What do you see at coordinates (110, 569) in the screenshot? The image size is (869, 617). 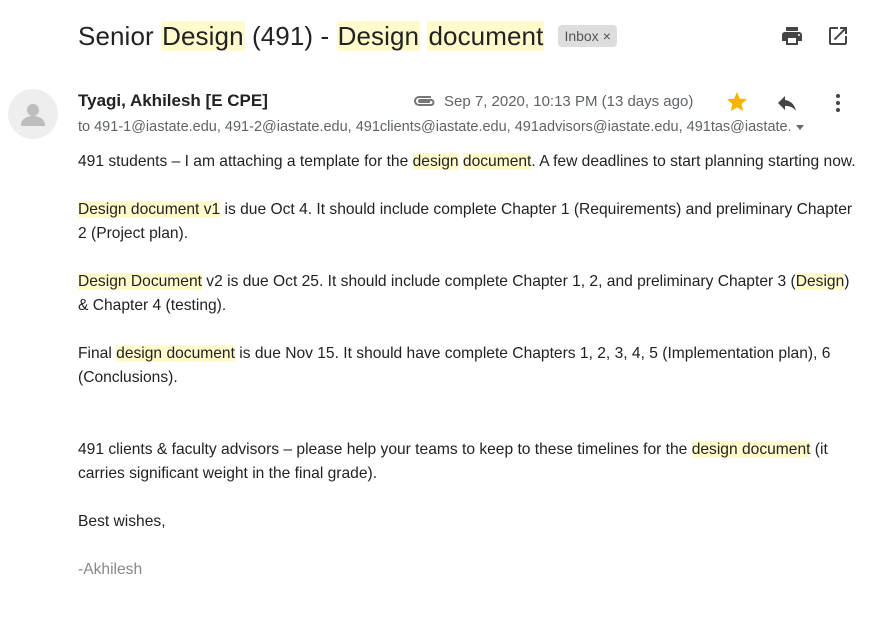 I see `signature: -Akhilesh` at bounding box center [110, 569].